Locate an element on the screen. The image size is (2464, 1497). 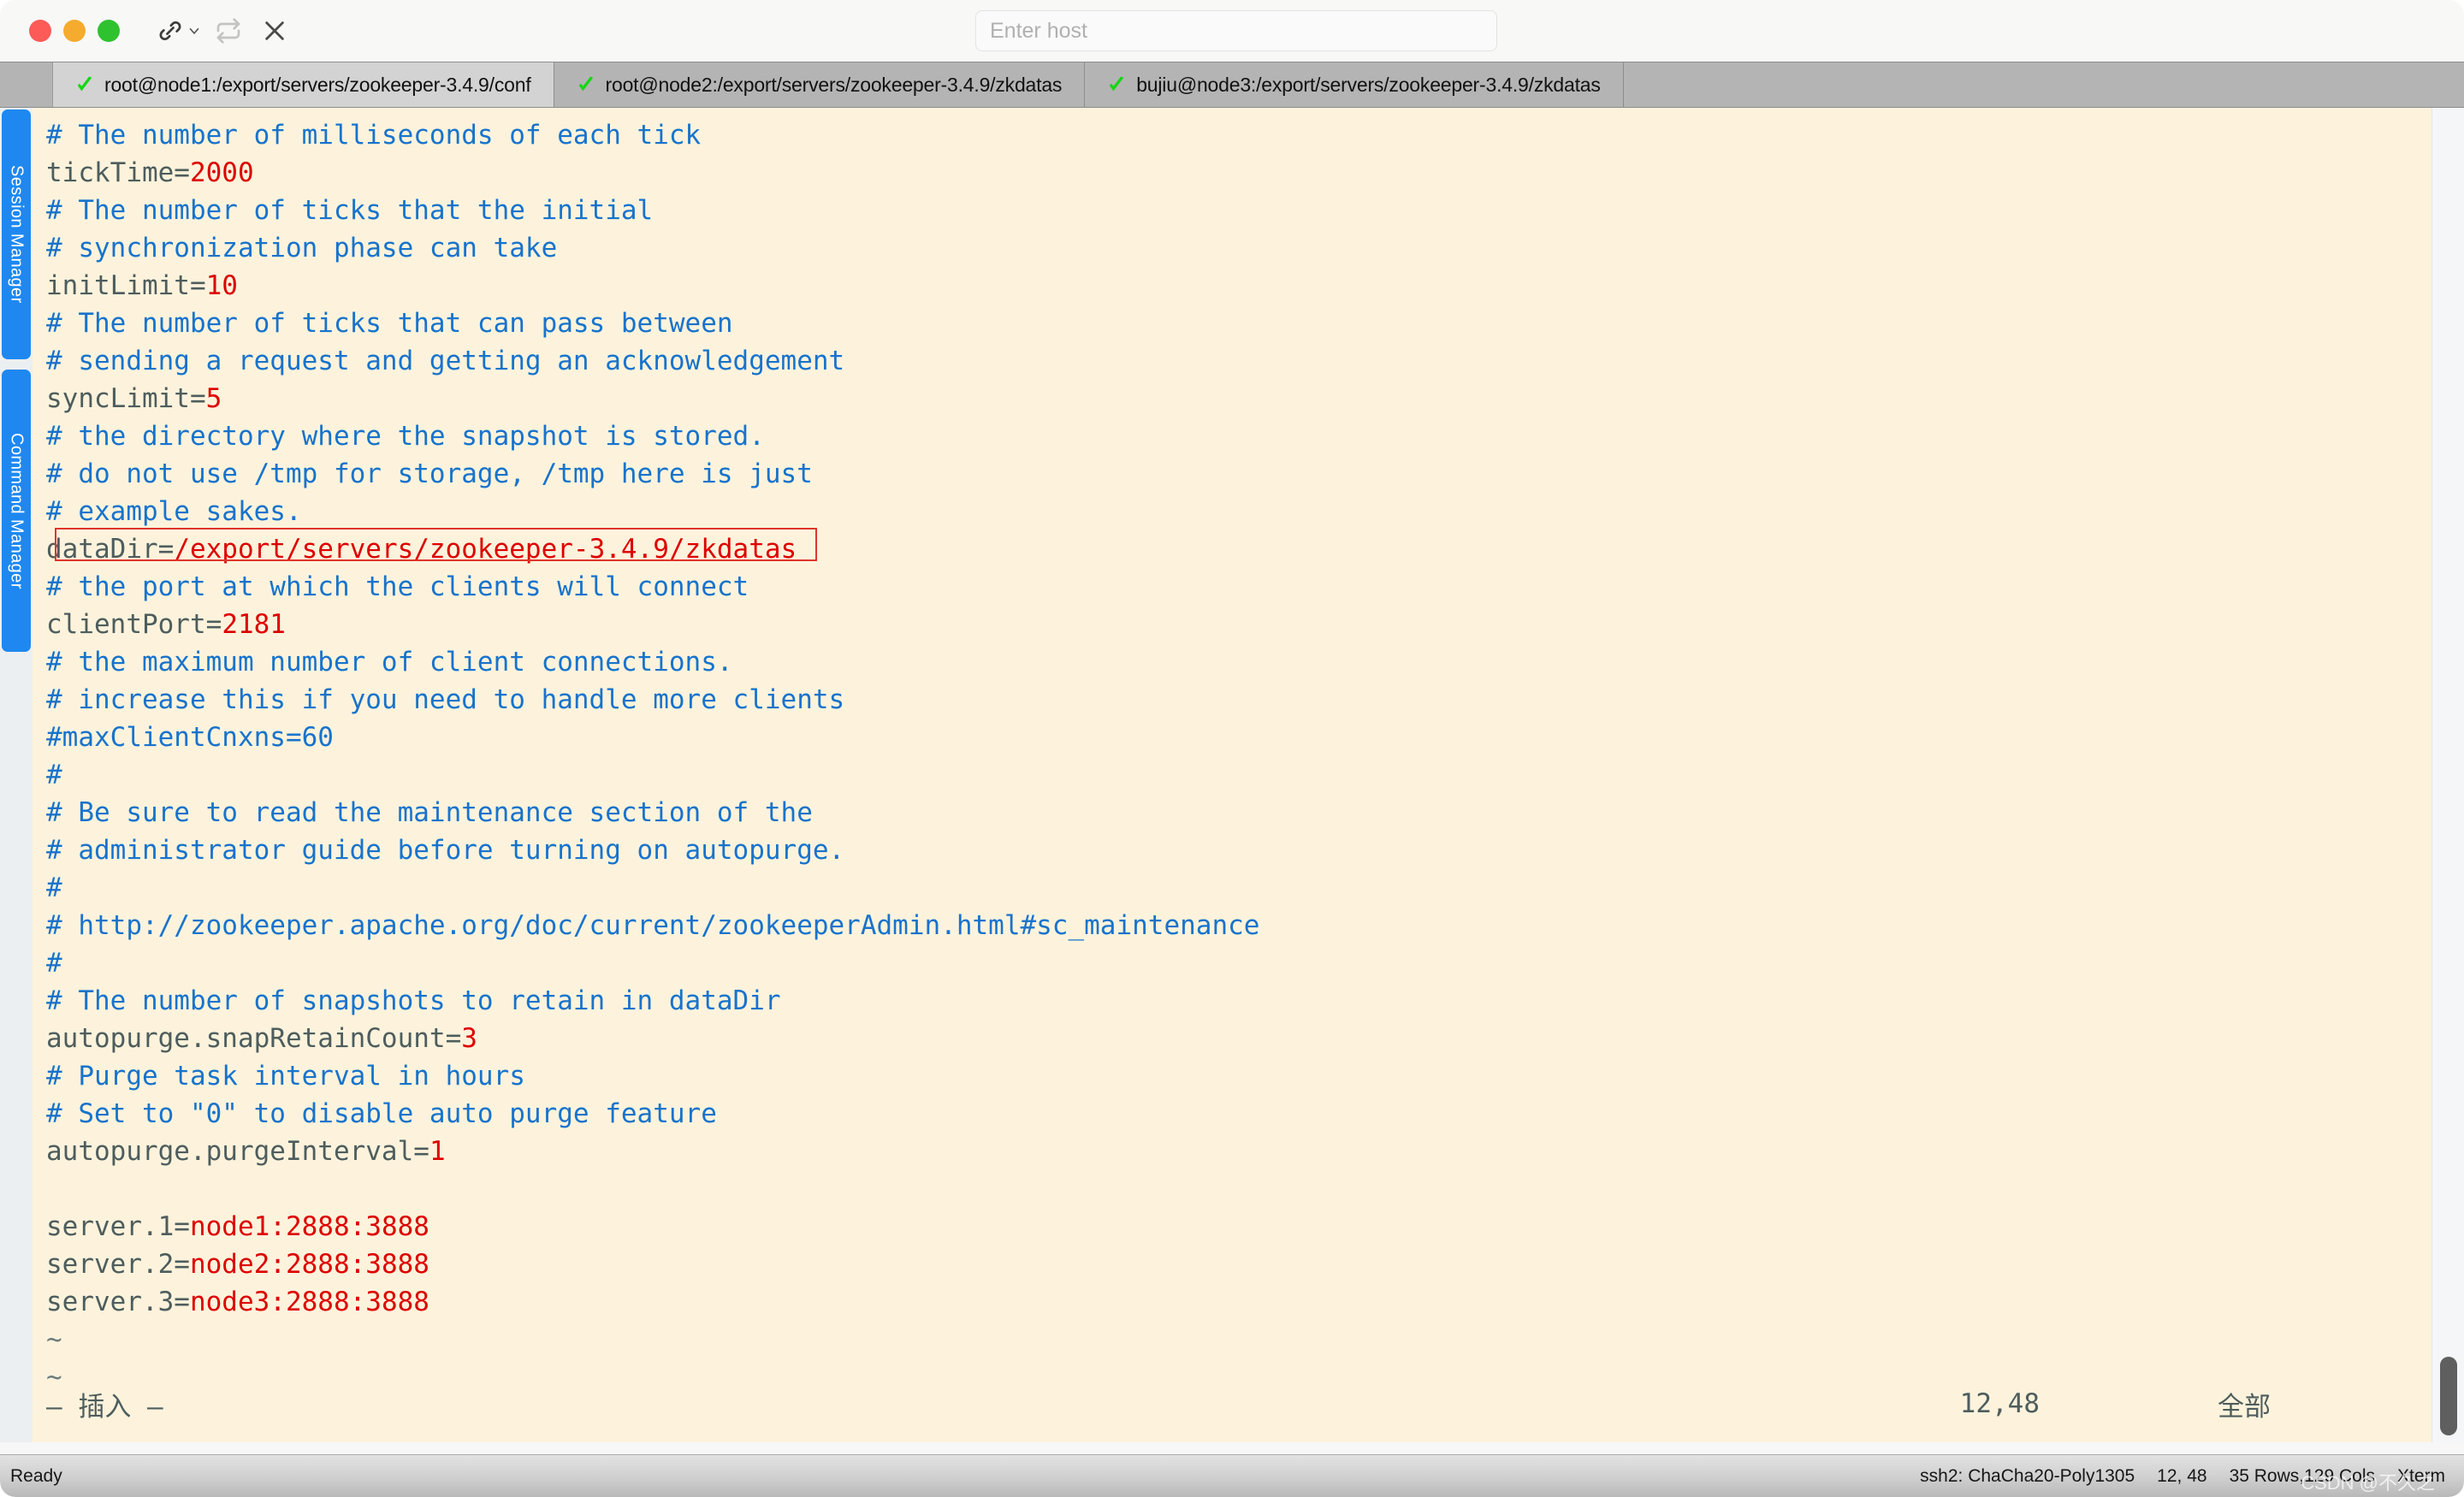
left-dock: Session Manager Command Manager is located at coordinates (16, 775).